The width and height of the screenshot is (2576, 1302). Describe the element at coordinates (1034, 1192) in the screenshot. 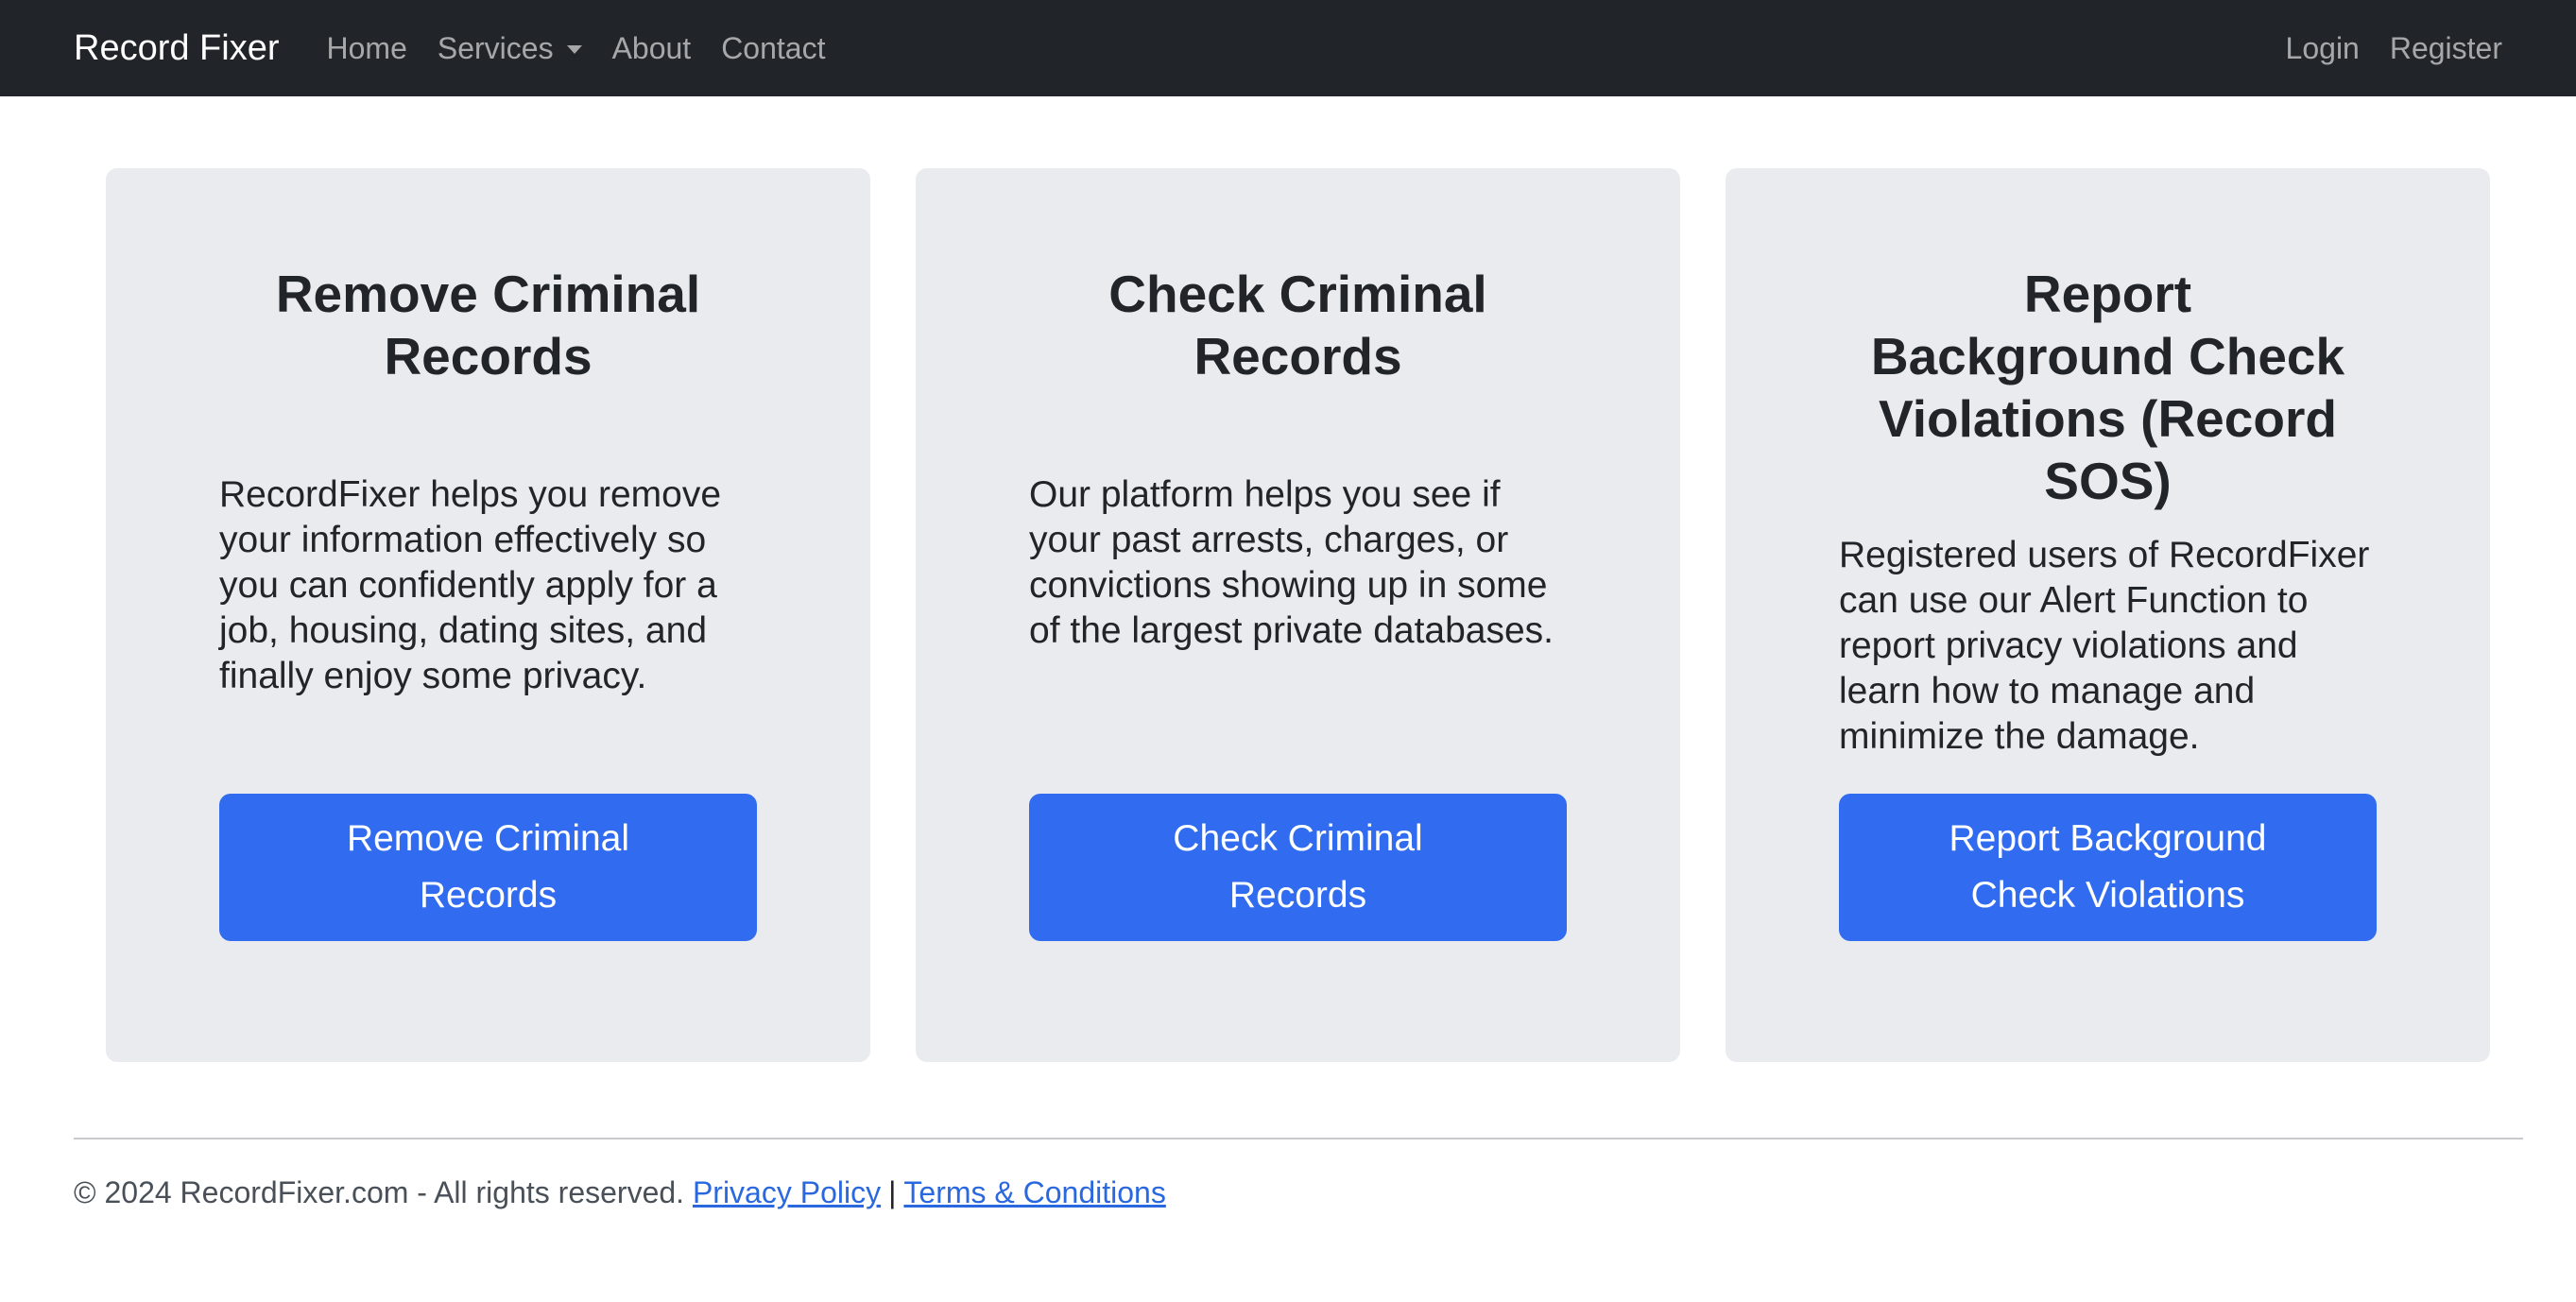

I see `terms-conditions-link: Terms & Conditions` at that location.